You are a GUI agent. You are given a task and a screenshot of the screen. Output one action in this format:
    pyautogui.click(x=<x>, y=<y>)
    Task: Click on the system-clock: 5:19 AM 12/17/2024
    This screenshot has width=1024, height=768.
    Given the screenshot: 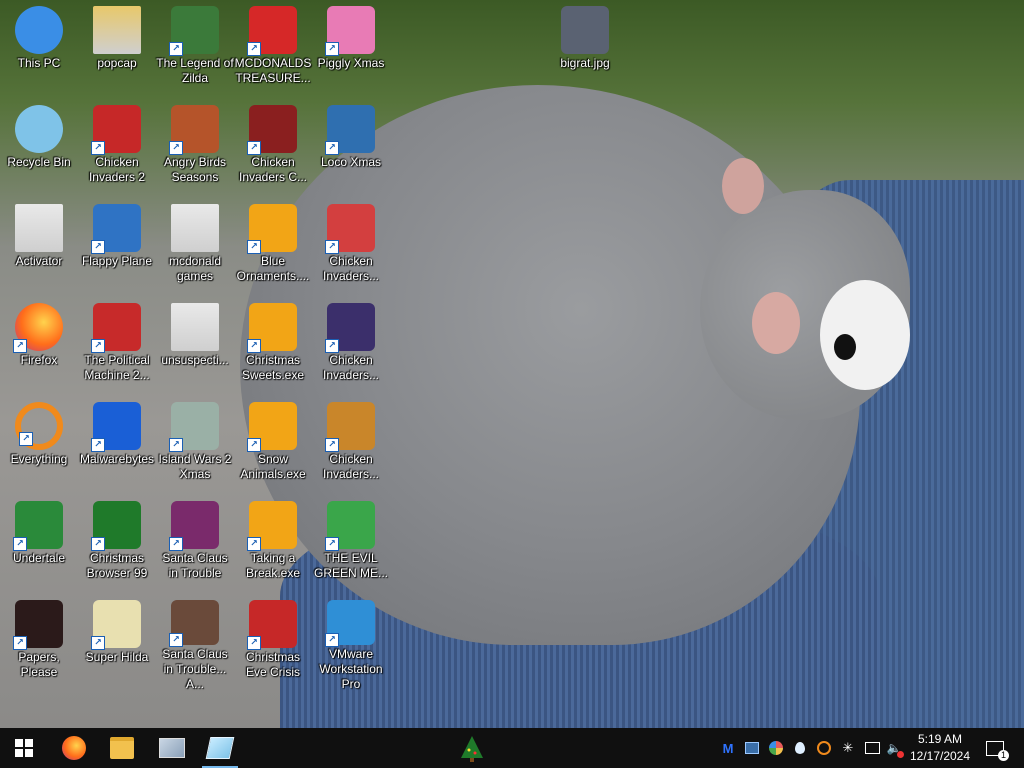 What is the action you would take?
    pyautogui.click(x=940, y=748)
    